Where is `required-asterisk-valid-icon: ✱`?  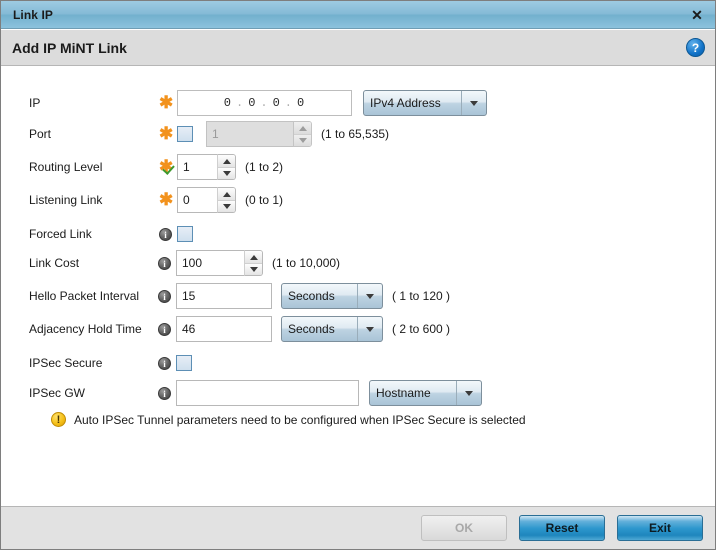 required-asterisk-valid-icon: ✱ is located at coordinates (166, 166).